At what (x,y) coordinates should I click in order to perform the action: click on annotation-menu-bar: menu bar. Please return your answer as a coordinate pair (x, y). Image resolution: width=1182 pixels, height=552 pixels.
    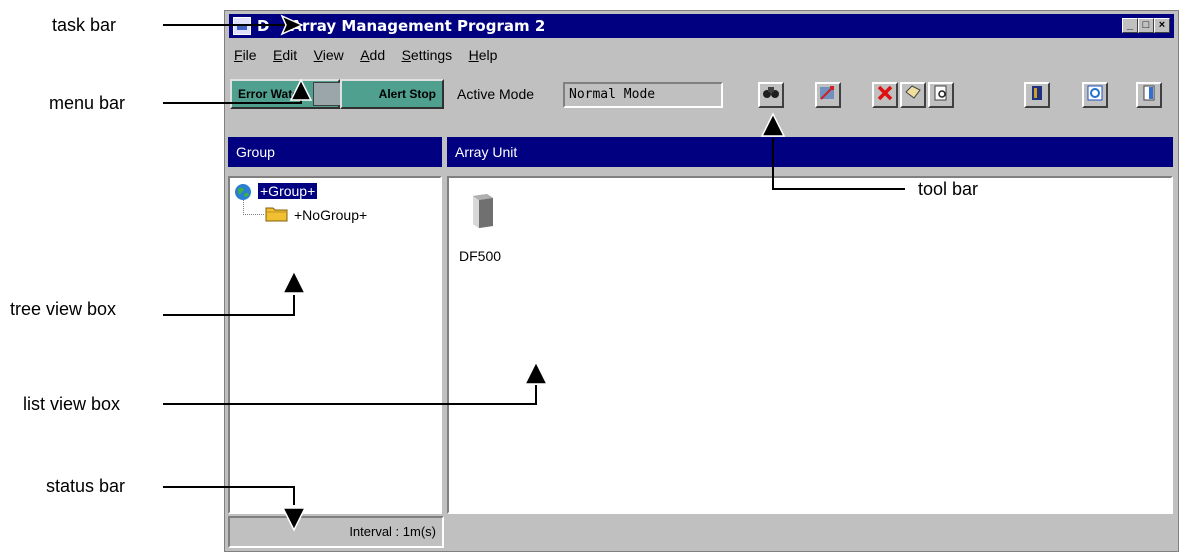
    Looking at the image, I should click on (87, 103).